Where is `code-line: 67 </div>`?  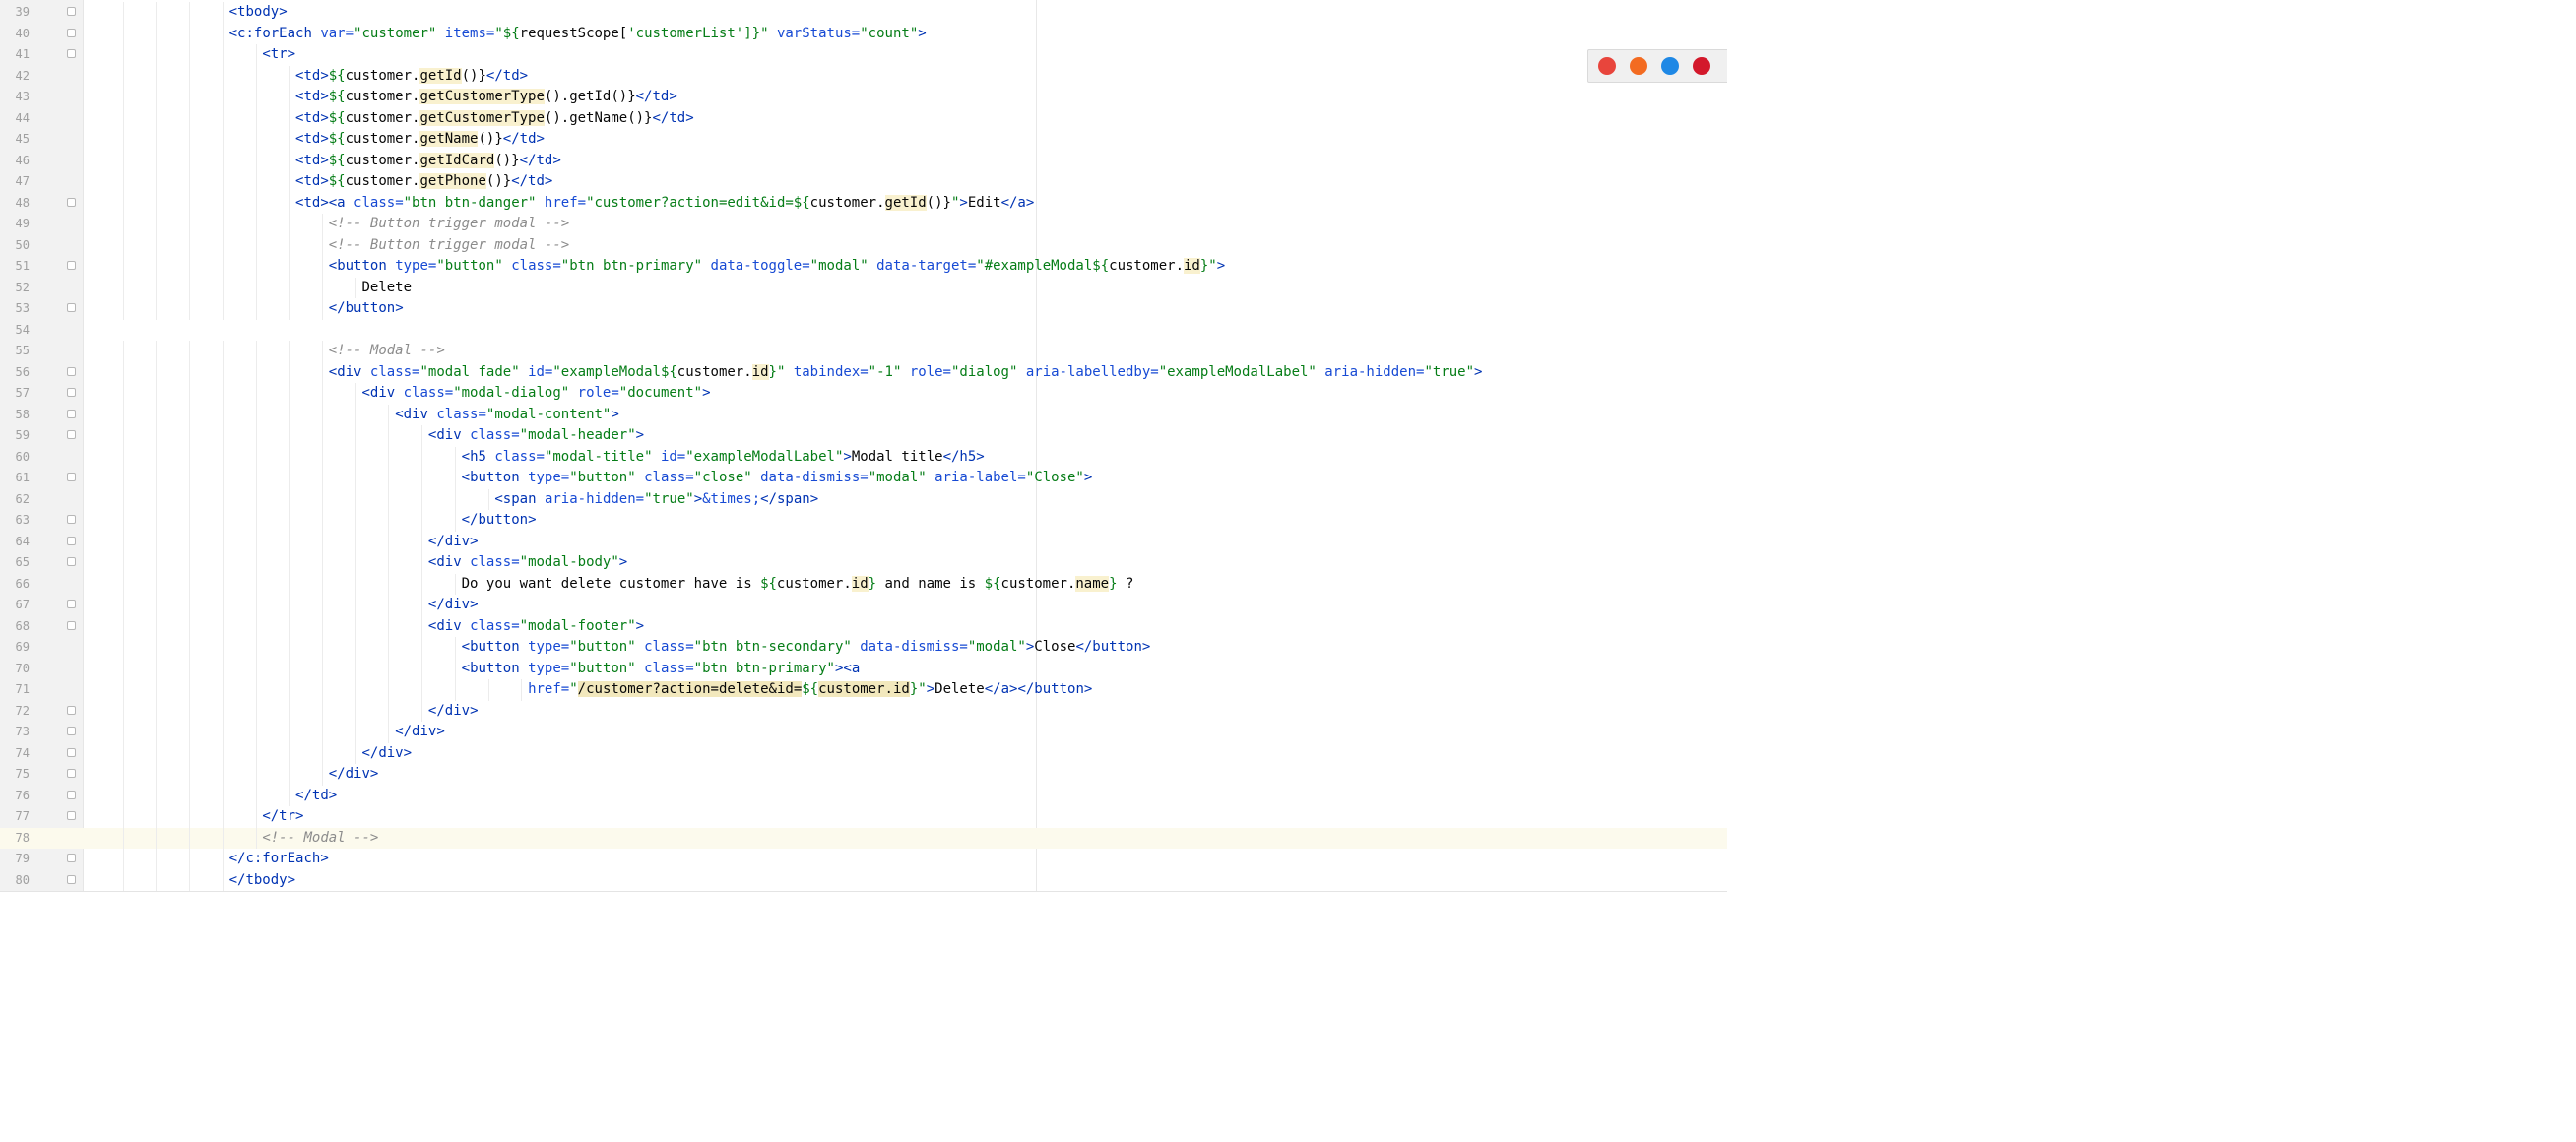
code-line: 67 </div> is located at coordinates (863, 605).